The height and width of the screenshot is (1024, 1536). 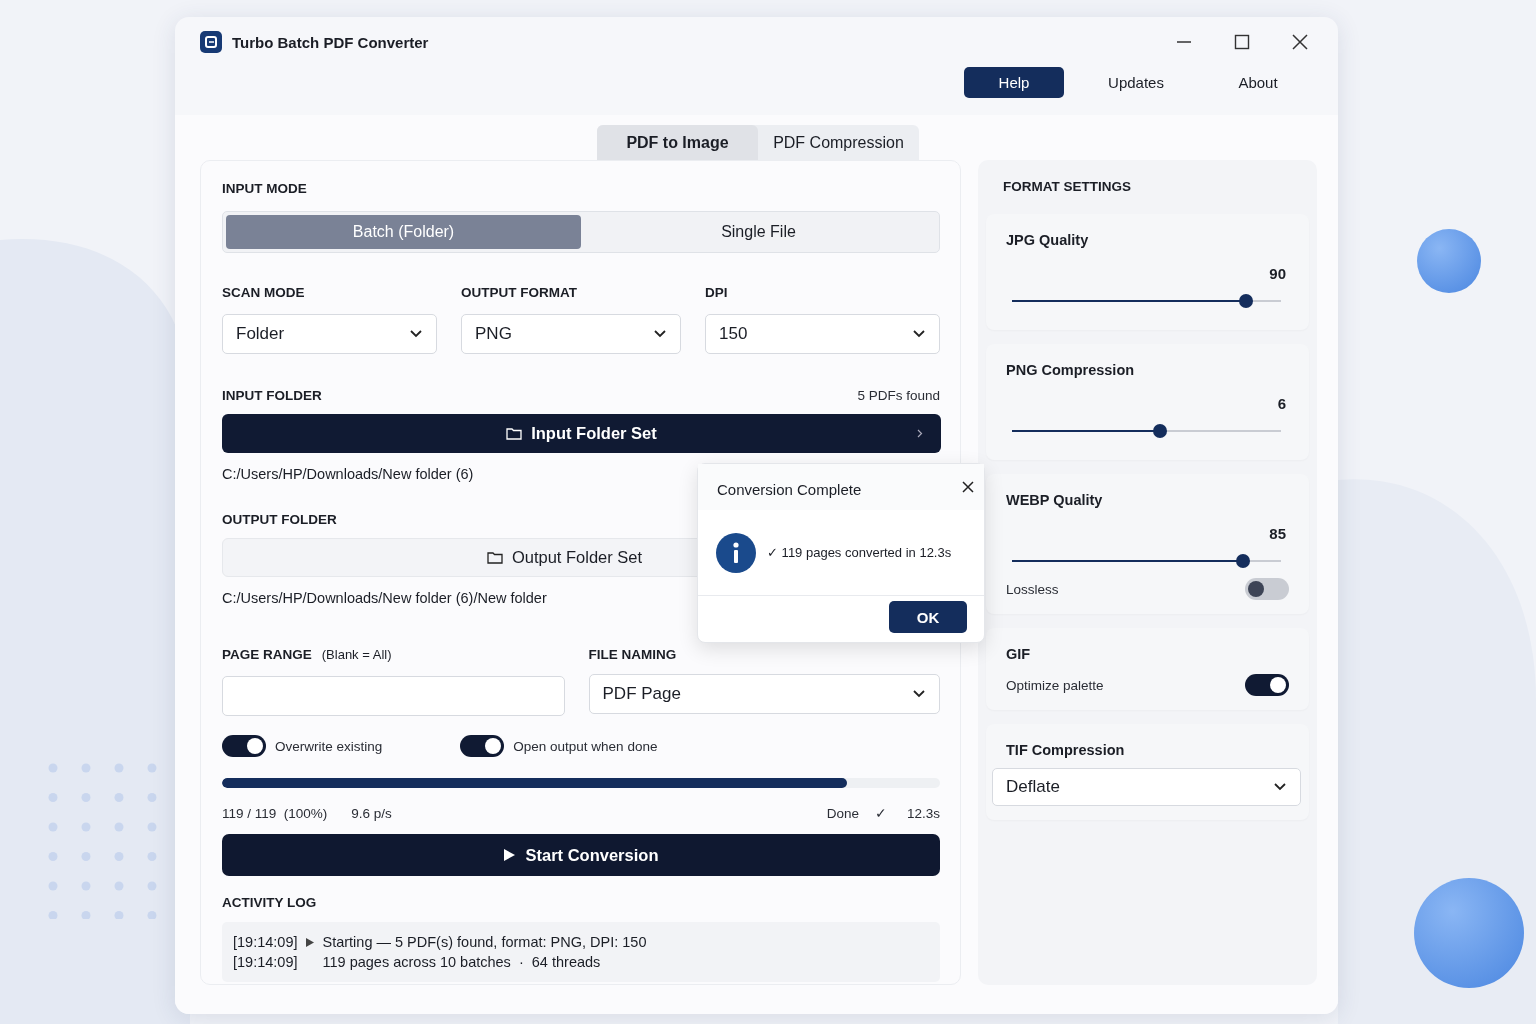 I want to click on log-message: 119 pages across 10 batches · 64 threads, so click(x=461, y=962).